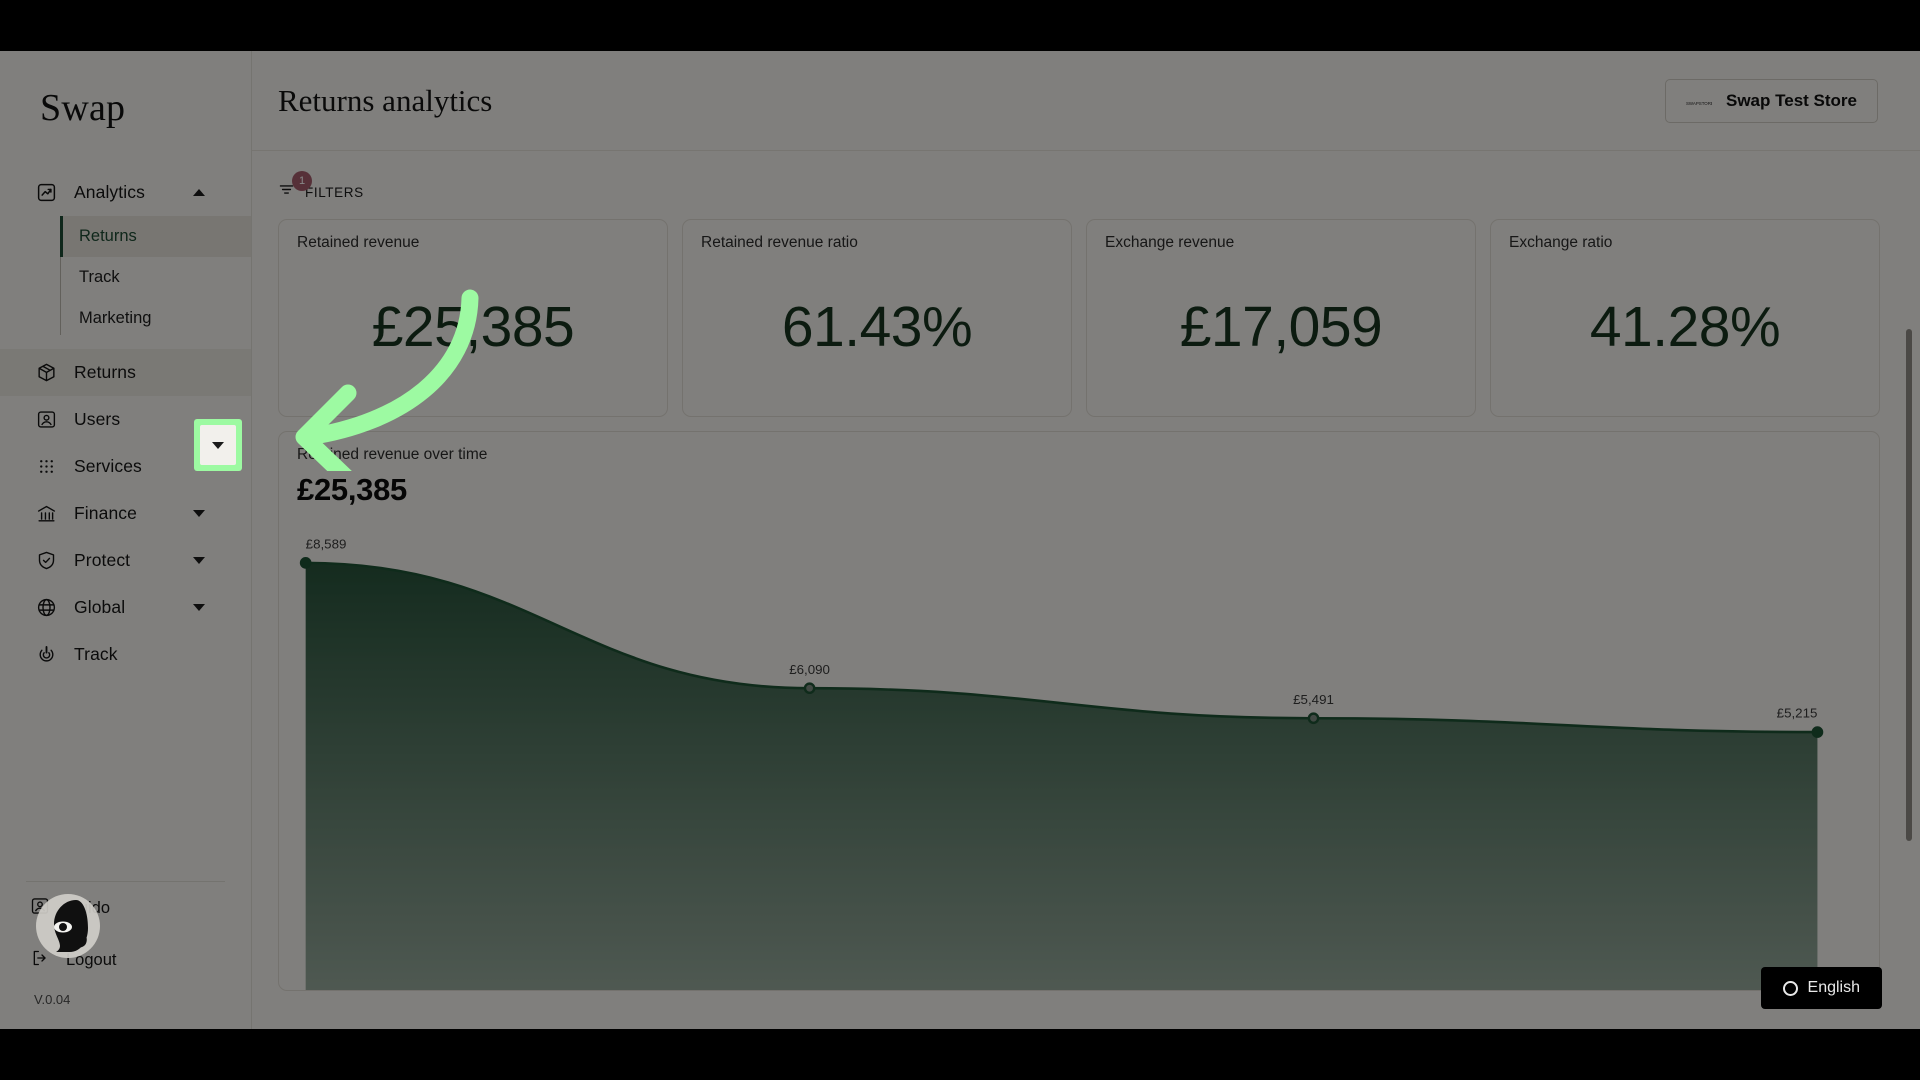 The width and height of the screenshot is (1920, 1080). What do you see at coordinates (52, 999) in the screenshot?
I see `version-label: V.0.04` at bounding box center [52, 999].